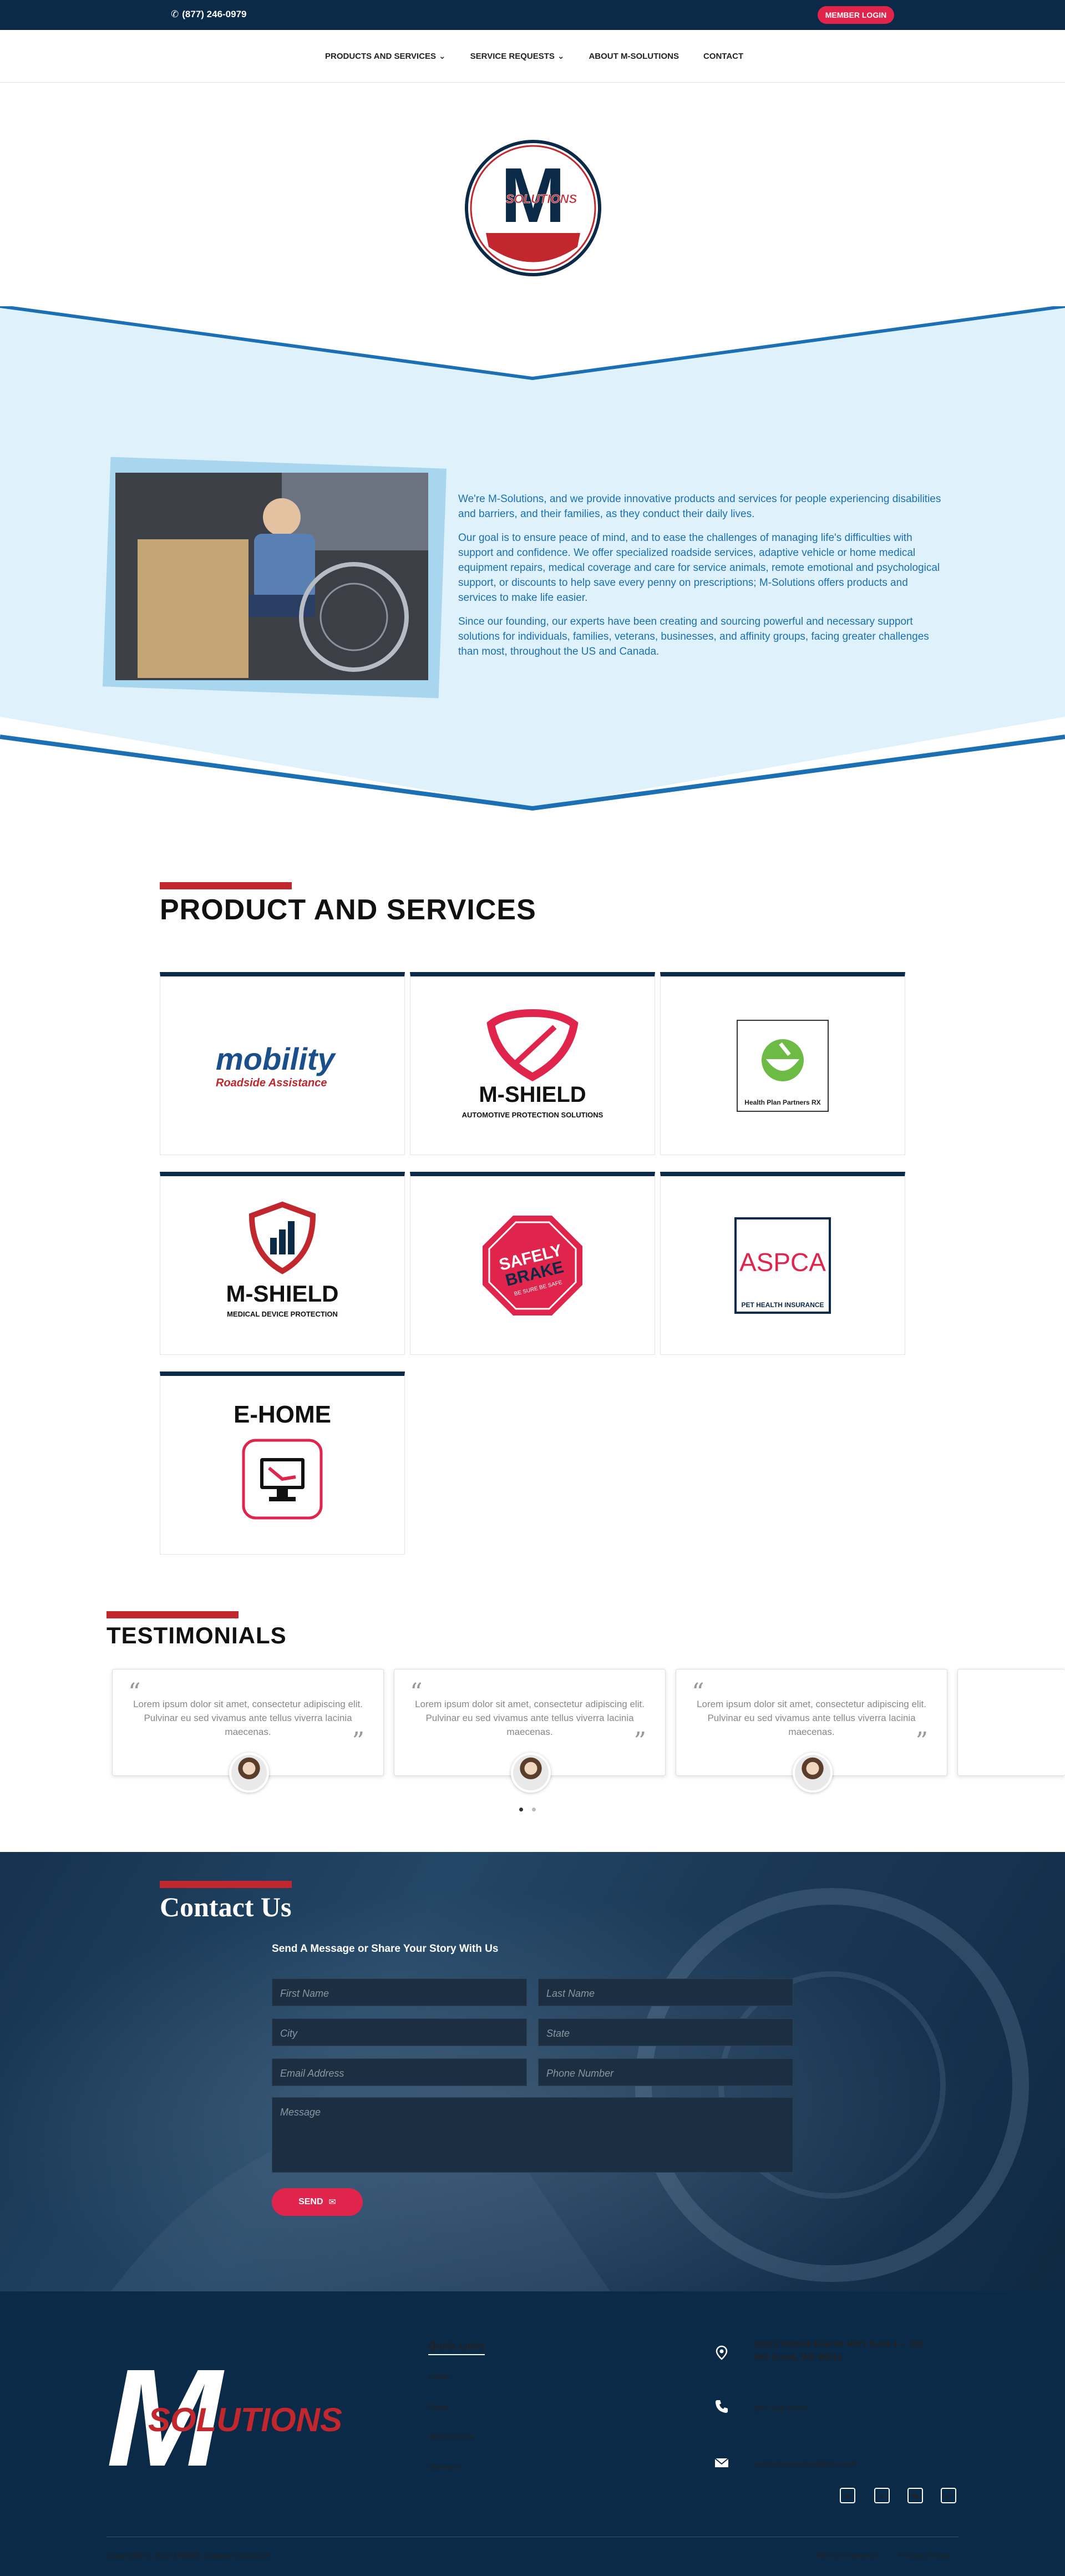 Image resolution: width=1065 pixels, height=2576 pixels. Describe the element at coordinates (1011, 1722) in the screenshot. I see `testimonial-card-partial` at that location.